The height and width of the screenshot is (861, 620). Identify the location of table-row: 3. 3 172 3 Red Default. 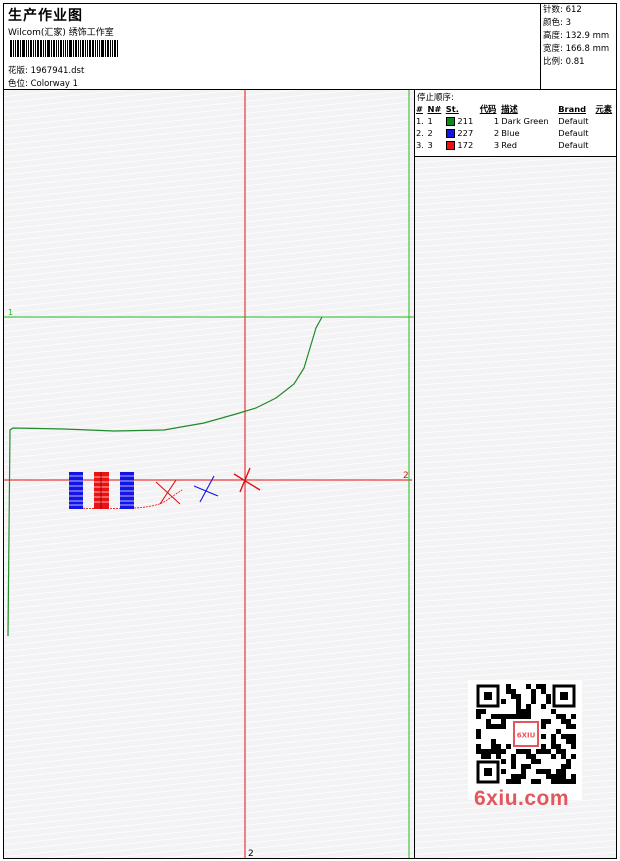
(515, 145).